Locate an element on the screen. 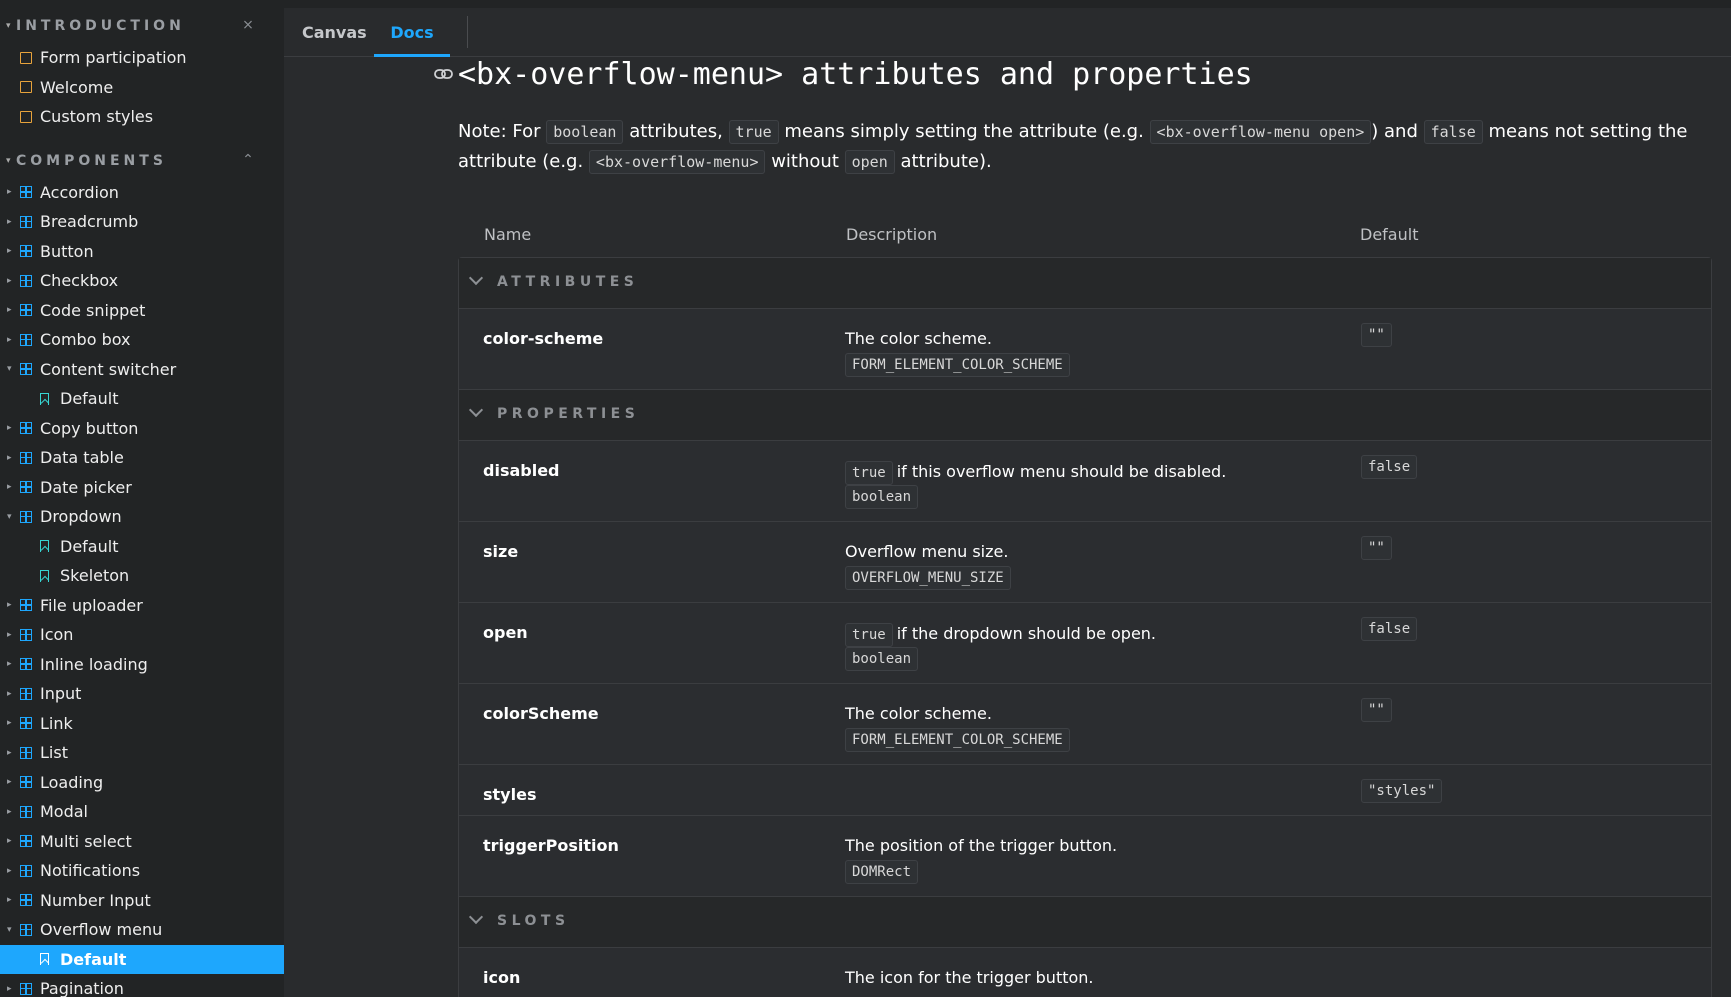  section-introduction: ▾ INTRODUCTION ⨯ is located at coordinates (142, 26).